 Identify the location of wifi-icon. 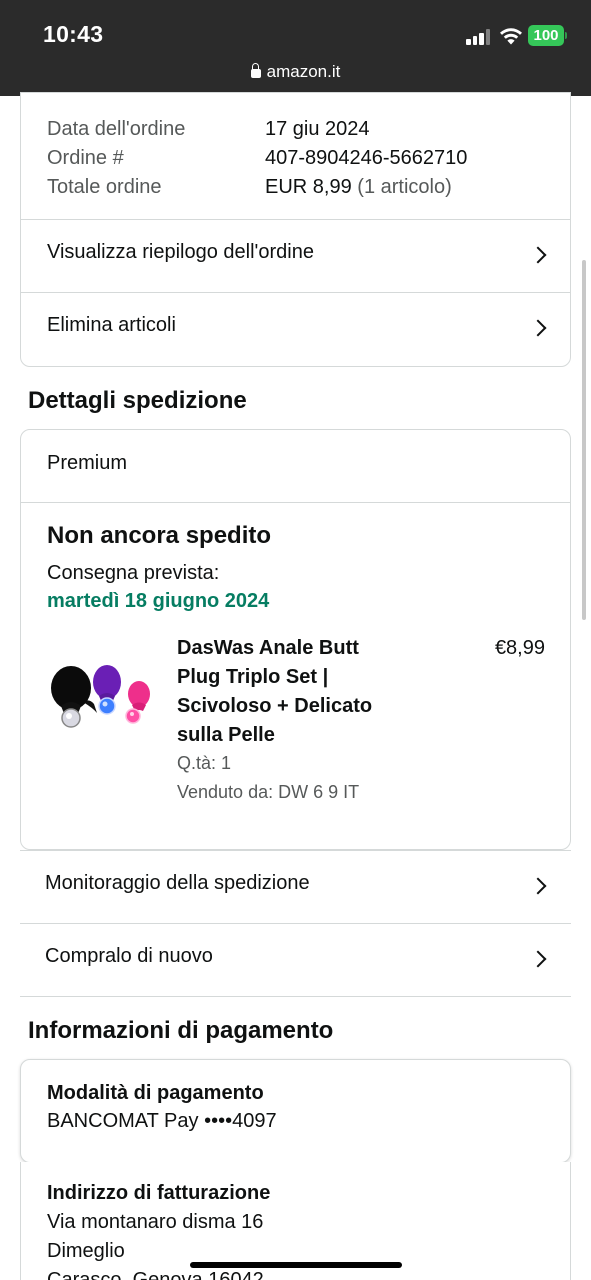
(511, 36).